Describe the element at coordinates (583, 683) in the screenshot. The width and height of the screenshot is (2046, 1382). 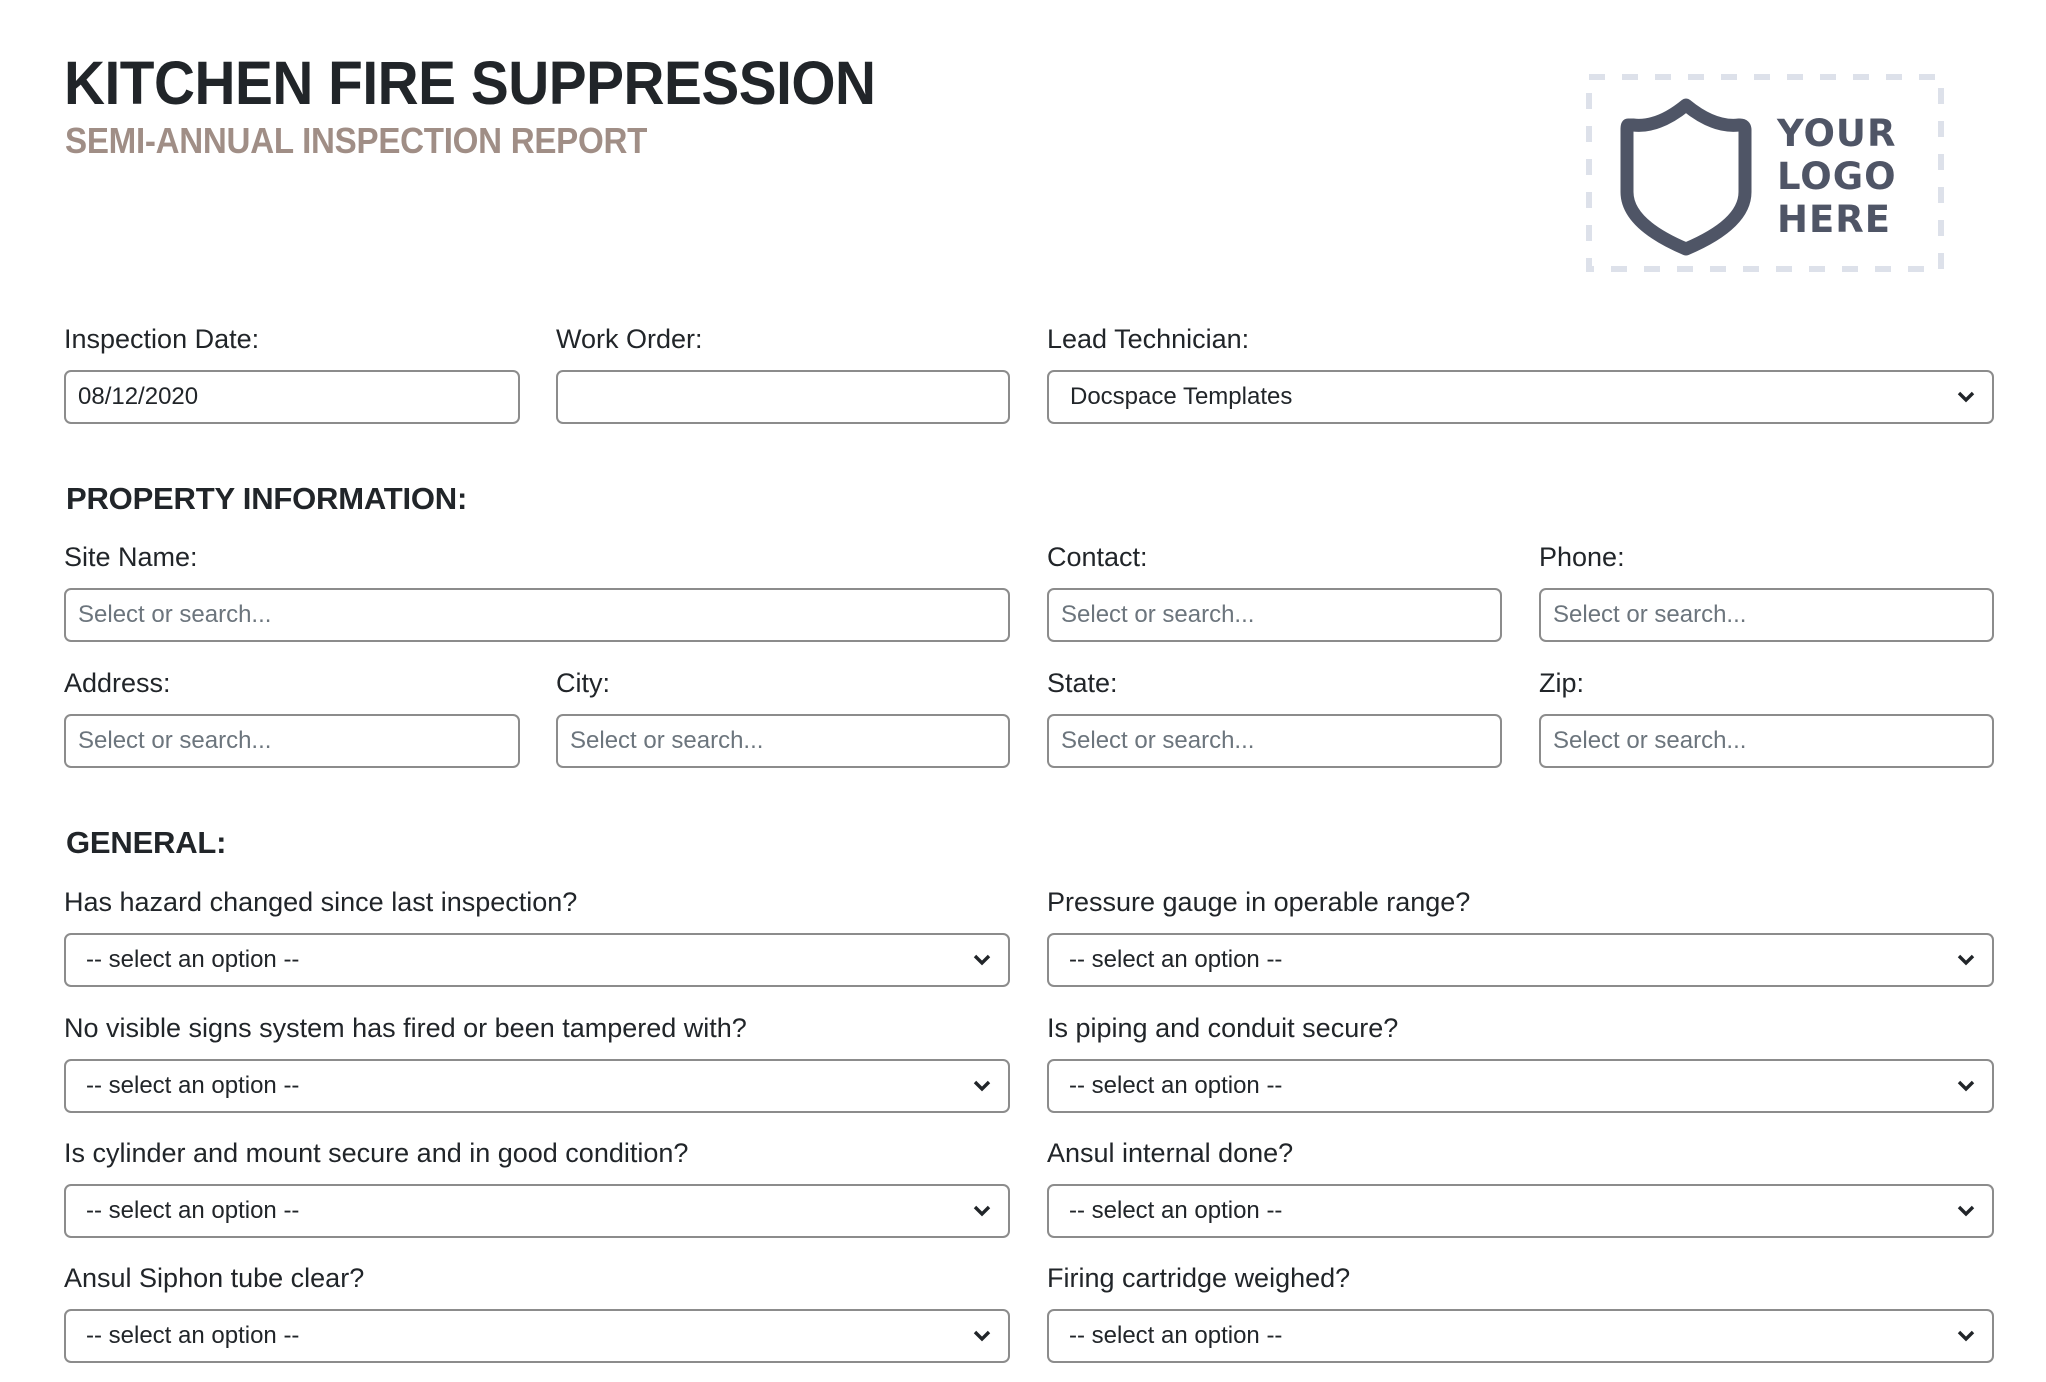
I see `city-label: City:` at that location.